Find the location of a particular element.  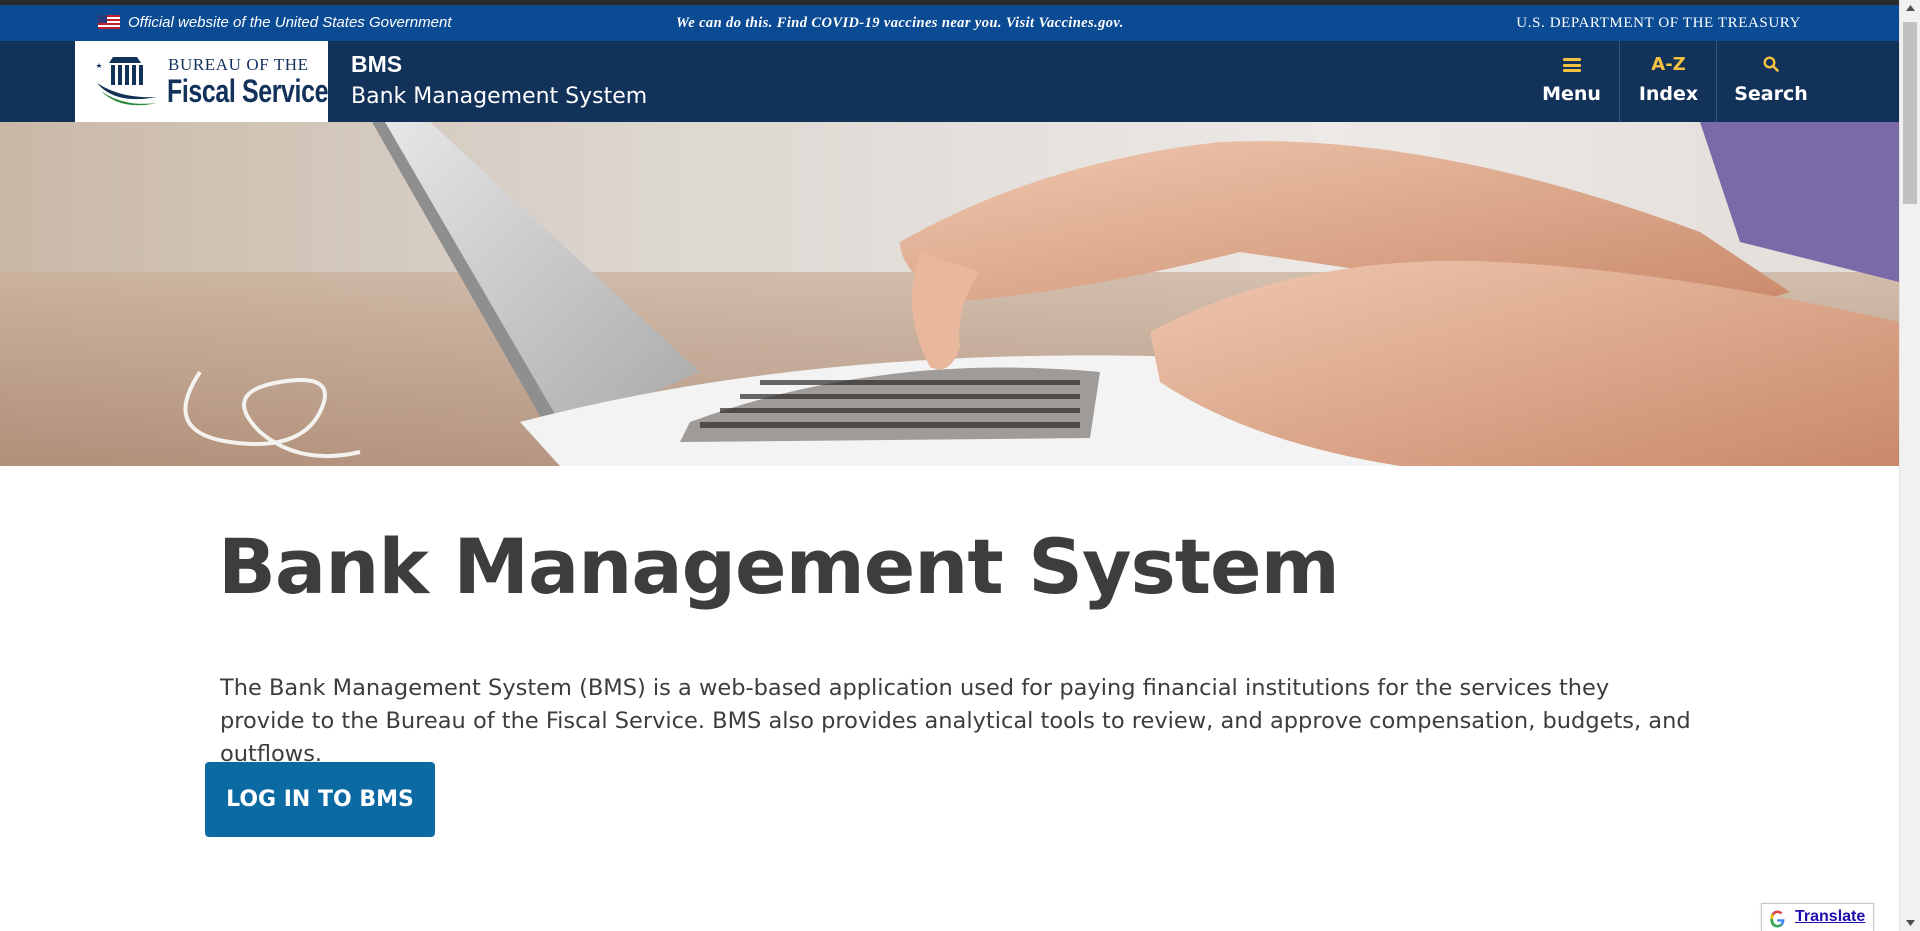

vertical-scrollbar is located at coordinates (1909, 465).